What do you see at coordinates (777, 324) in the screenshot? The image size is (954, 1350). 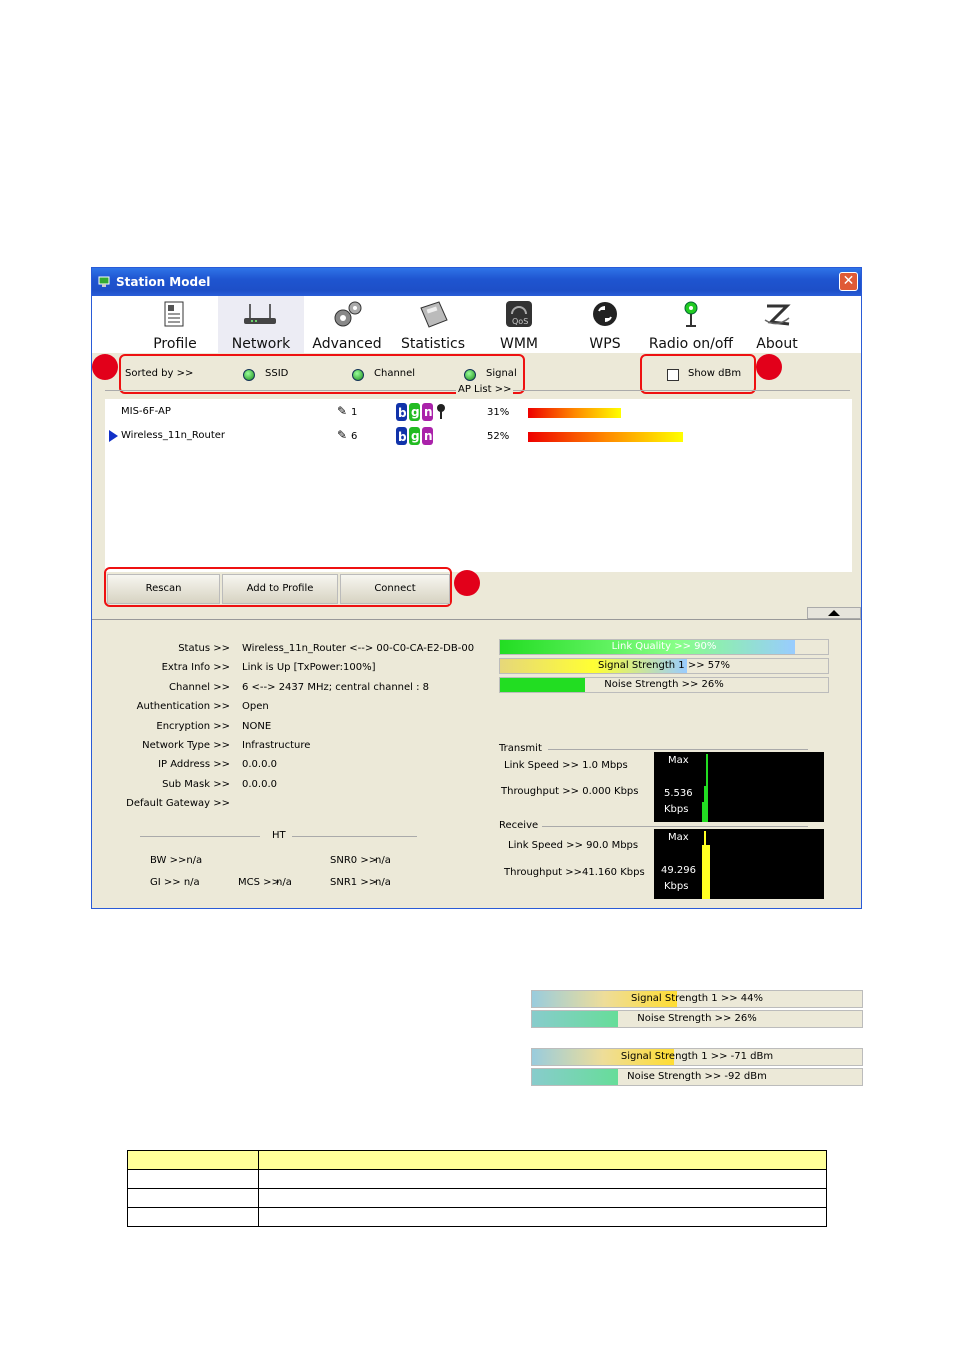 I see `tab-about: About` at bounding box center [777, 324].